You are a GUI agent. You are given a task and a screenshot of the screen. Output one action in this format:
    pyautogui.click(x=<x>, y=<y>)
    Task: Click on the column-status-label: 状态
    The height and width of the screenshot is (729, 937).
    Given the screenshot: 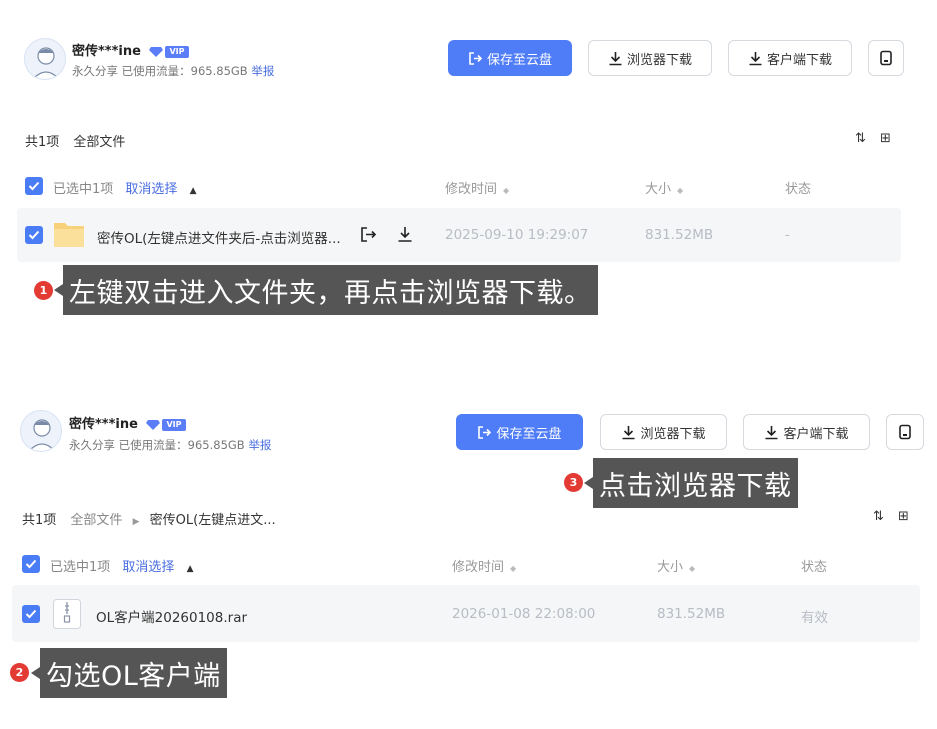 What is the action you would take?
    pyautogui.click(x=798, y=189)
    